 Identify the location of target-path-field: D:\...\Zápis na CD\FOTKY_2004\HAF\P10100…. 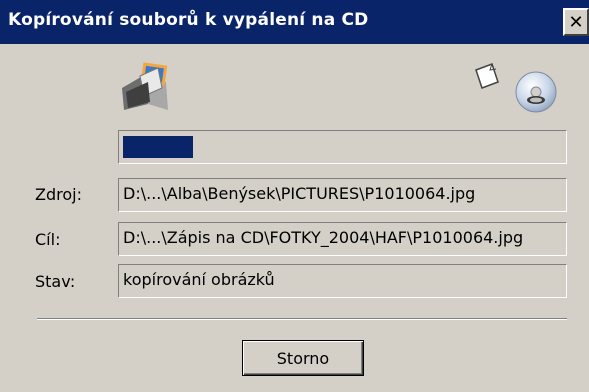
(342, 239).